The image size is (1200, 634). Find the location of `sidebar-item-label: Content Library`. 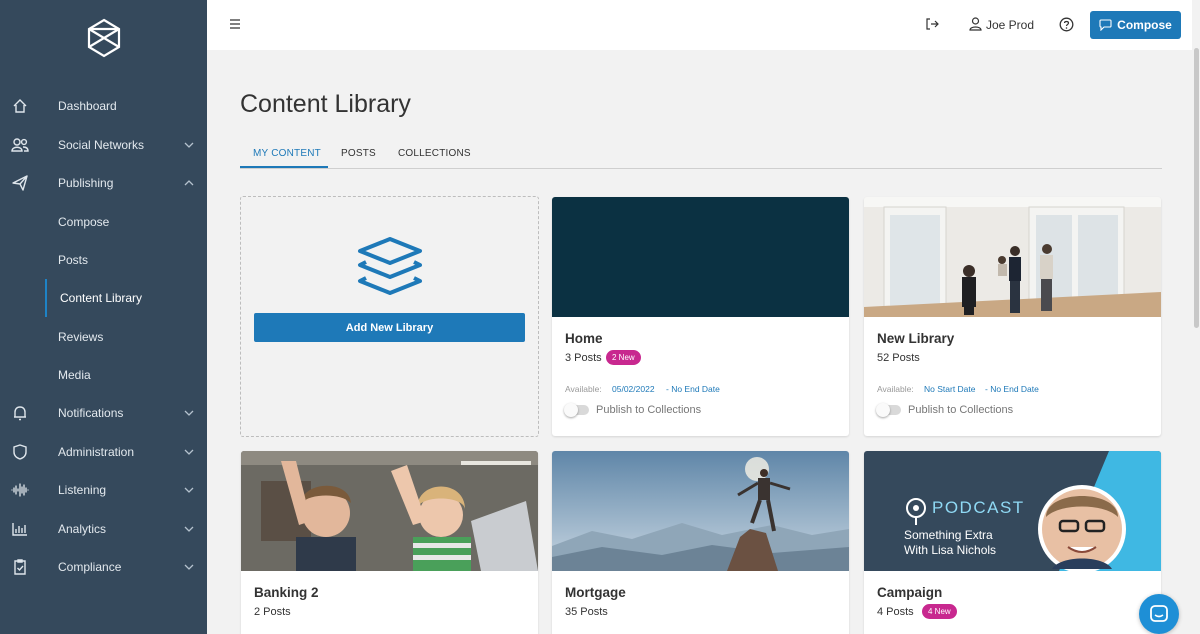

sidebar-item-label: Content Library is located at coordinates (101, 298).